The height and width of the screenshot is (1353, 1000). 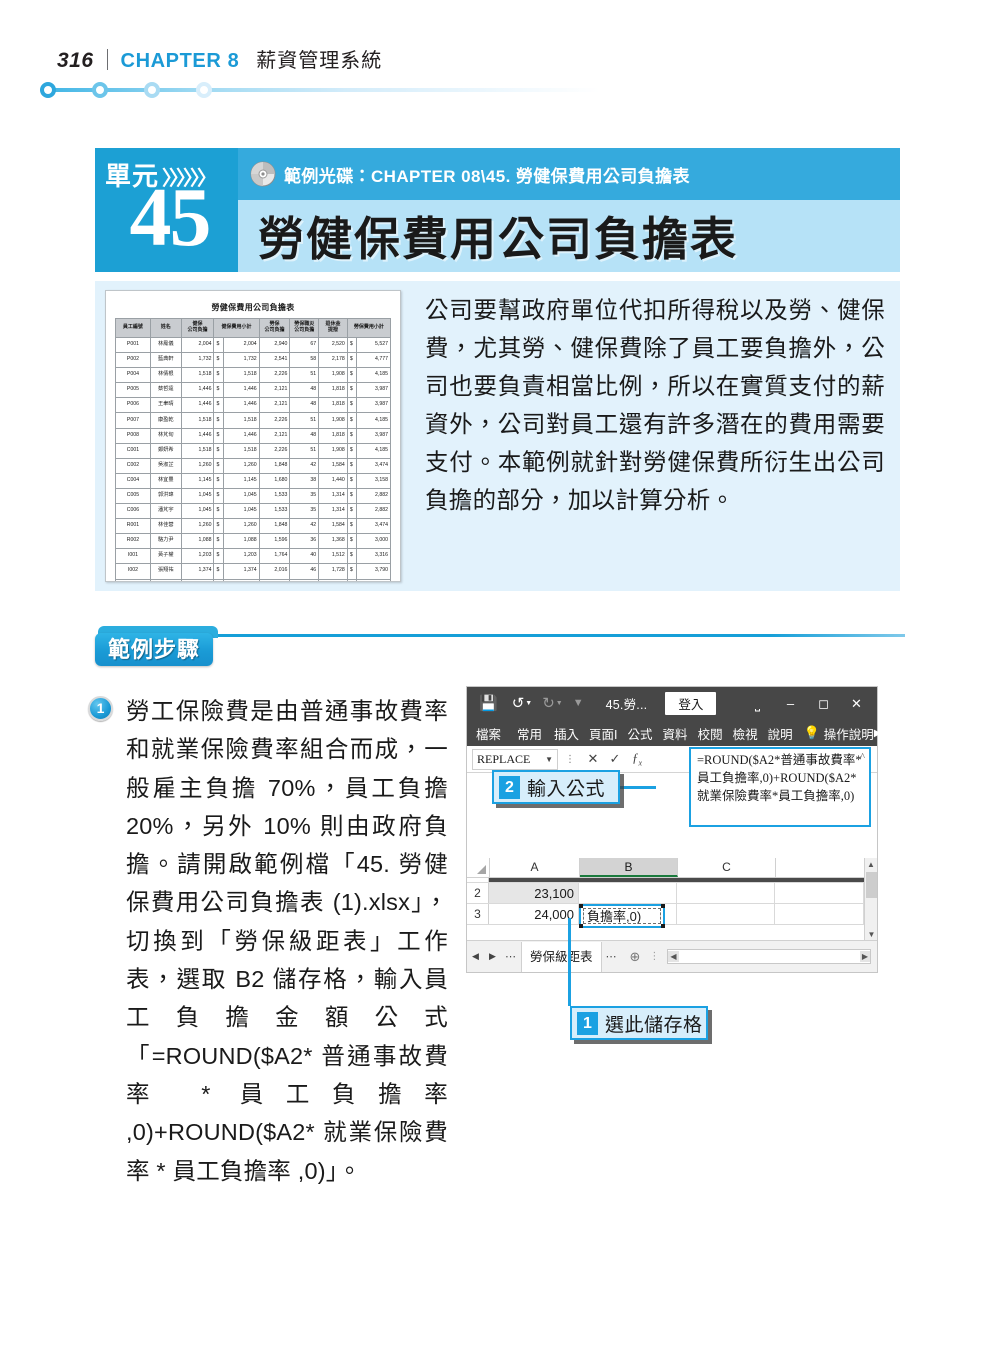 What do you see at coordinates (515, 759) in the screenshot?
I see `name-box: REPLACE ▼` at bounding box center [515, 759].